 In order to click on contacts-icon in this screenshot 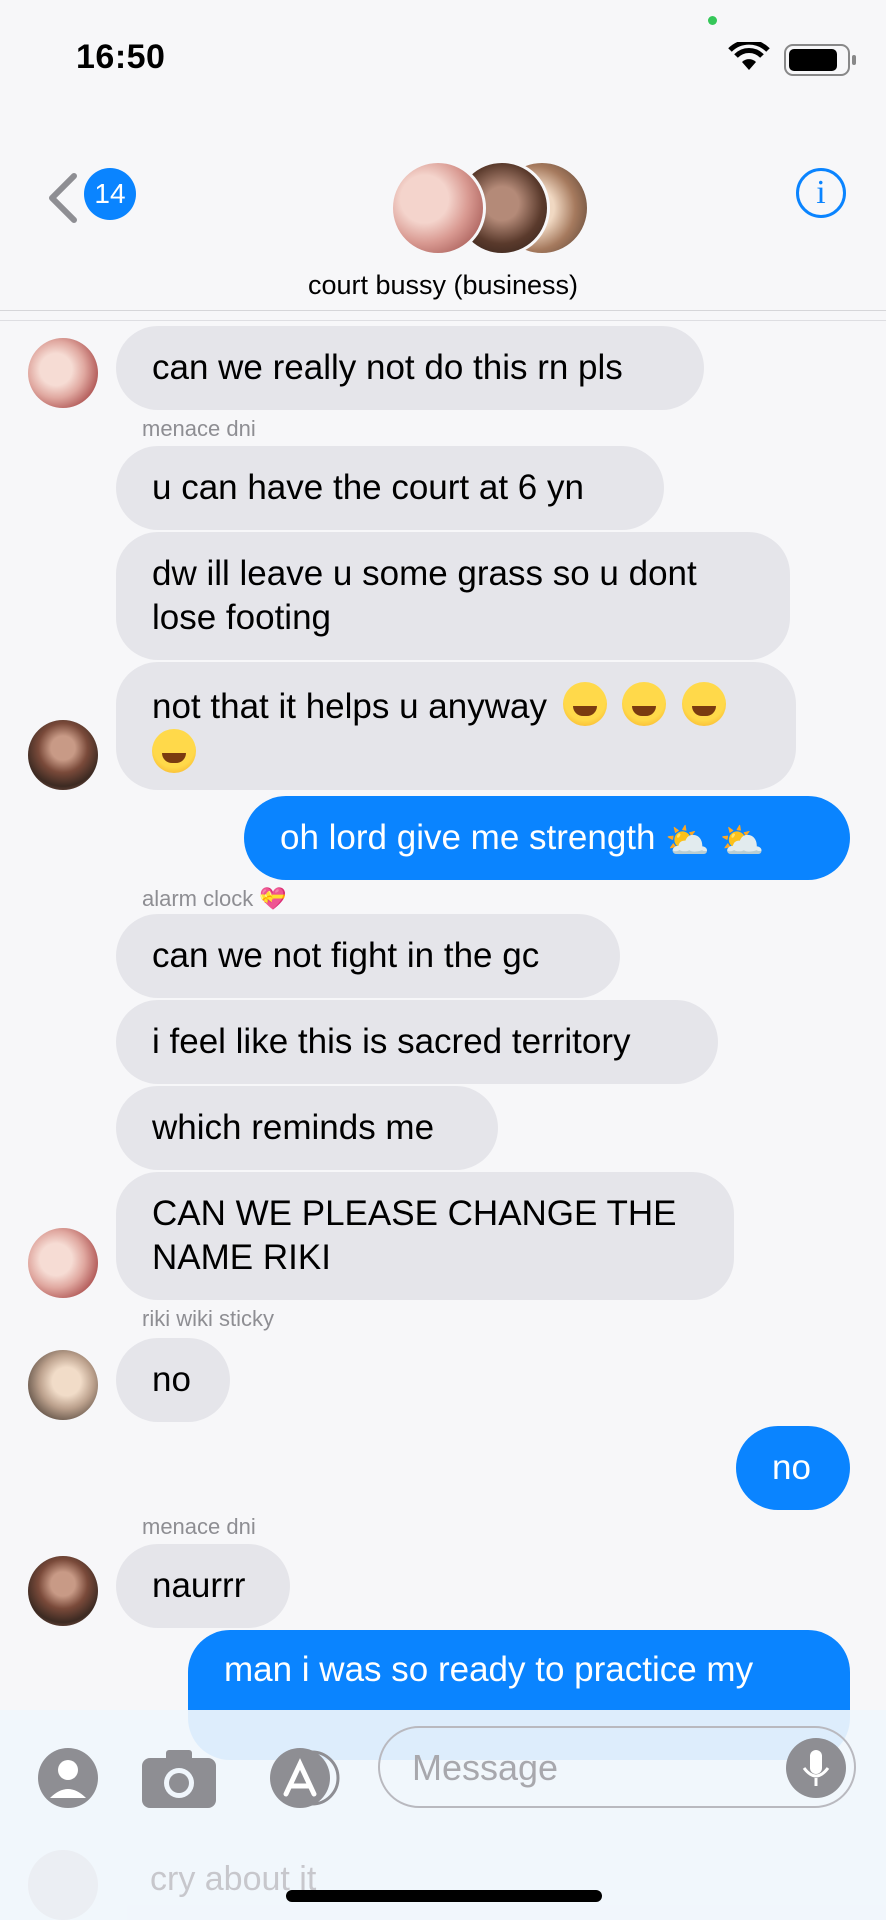, I will do `click(68, 1778)`.